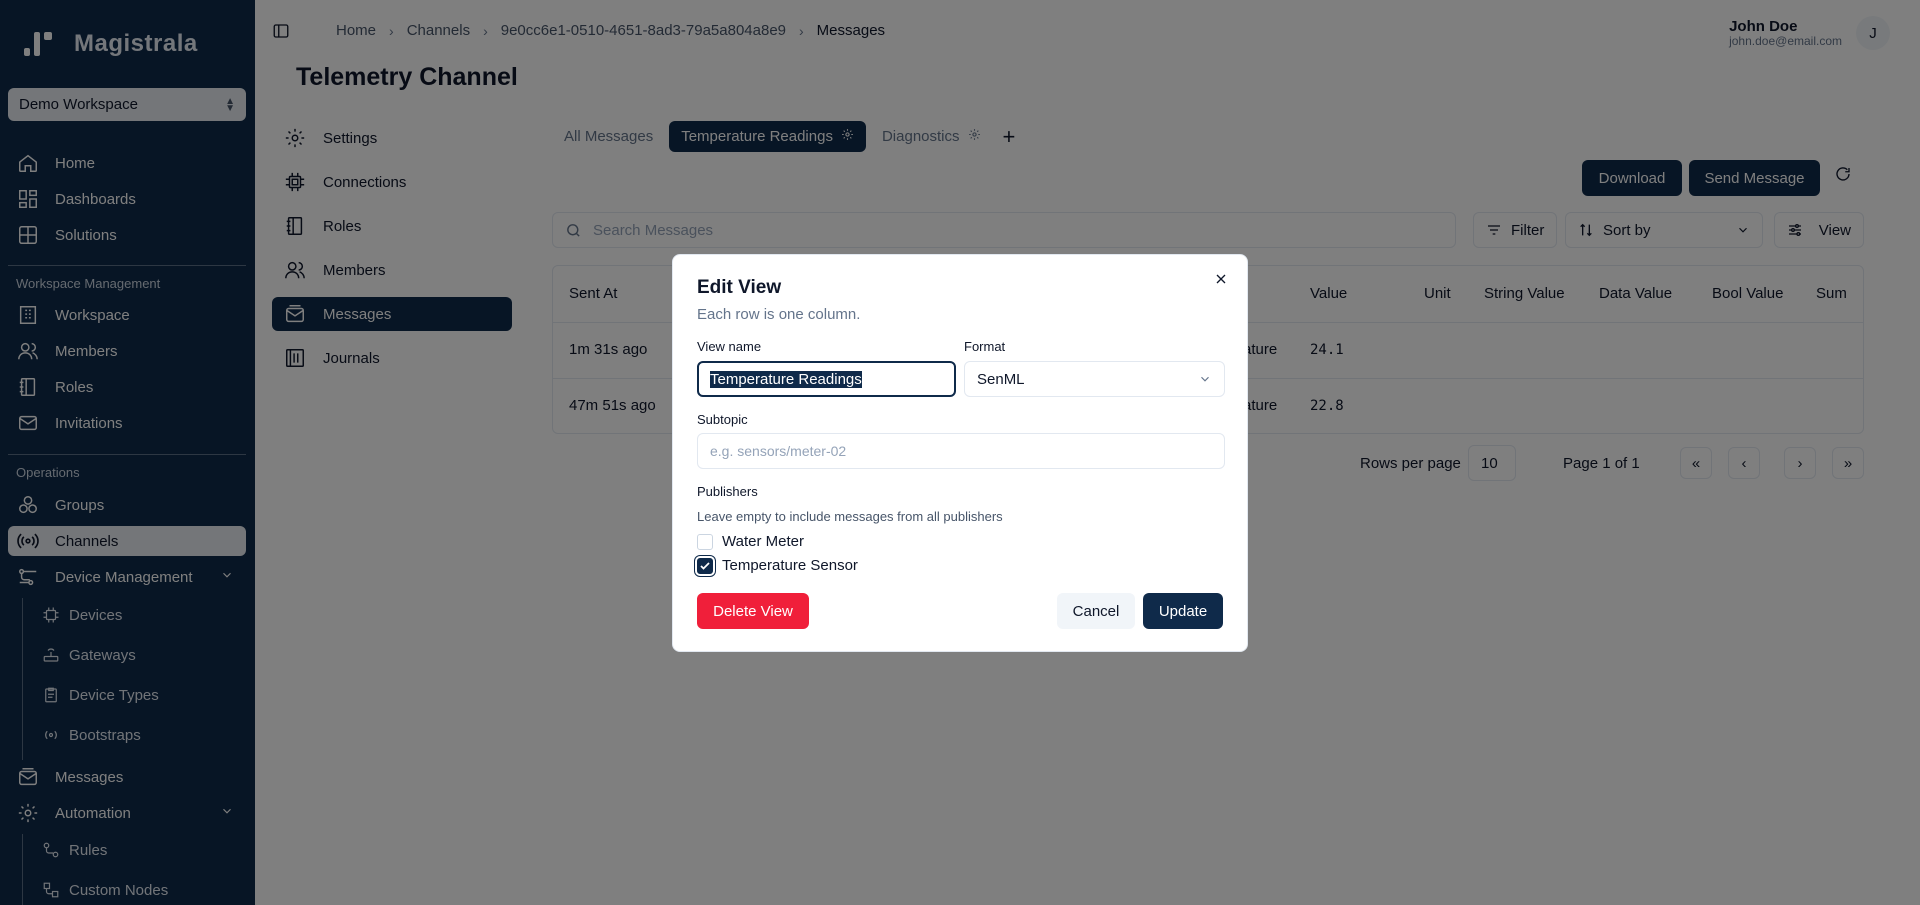  What do you see at coordinates (1183, 611) in the screenshot?
I see `update-button: Update` at bounding box center [1183, 611].